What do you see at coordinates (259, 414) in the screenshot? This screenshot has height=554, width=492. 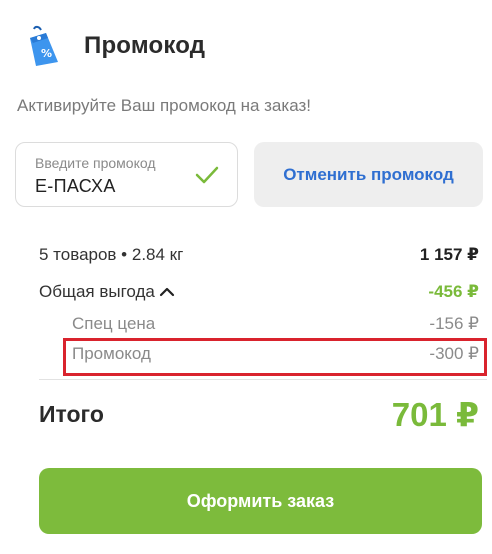 I see `total-row: Итого 701 ₽` at bounding box center [259, 414].